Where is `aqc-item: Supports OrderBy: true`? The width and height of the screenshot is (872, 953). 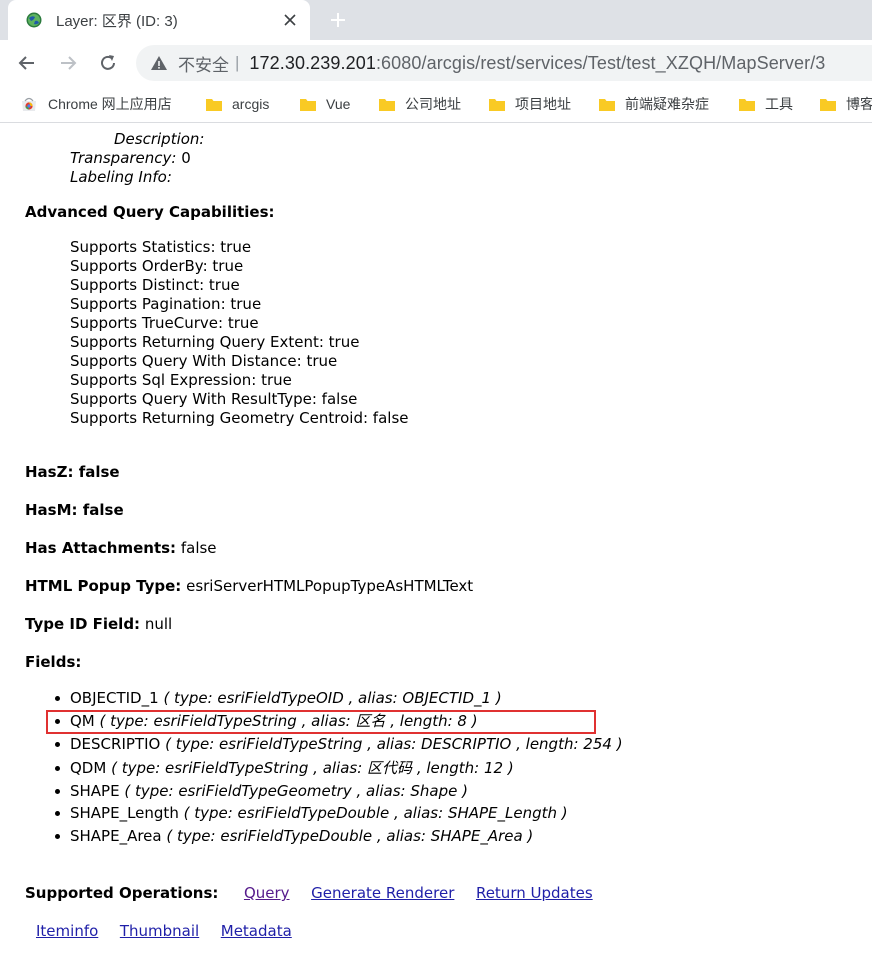
aqc-item: Supports OrderBy: true is located at coordinates (157, 266).